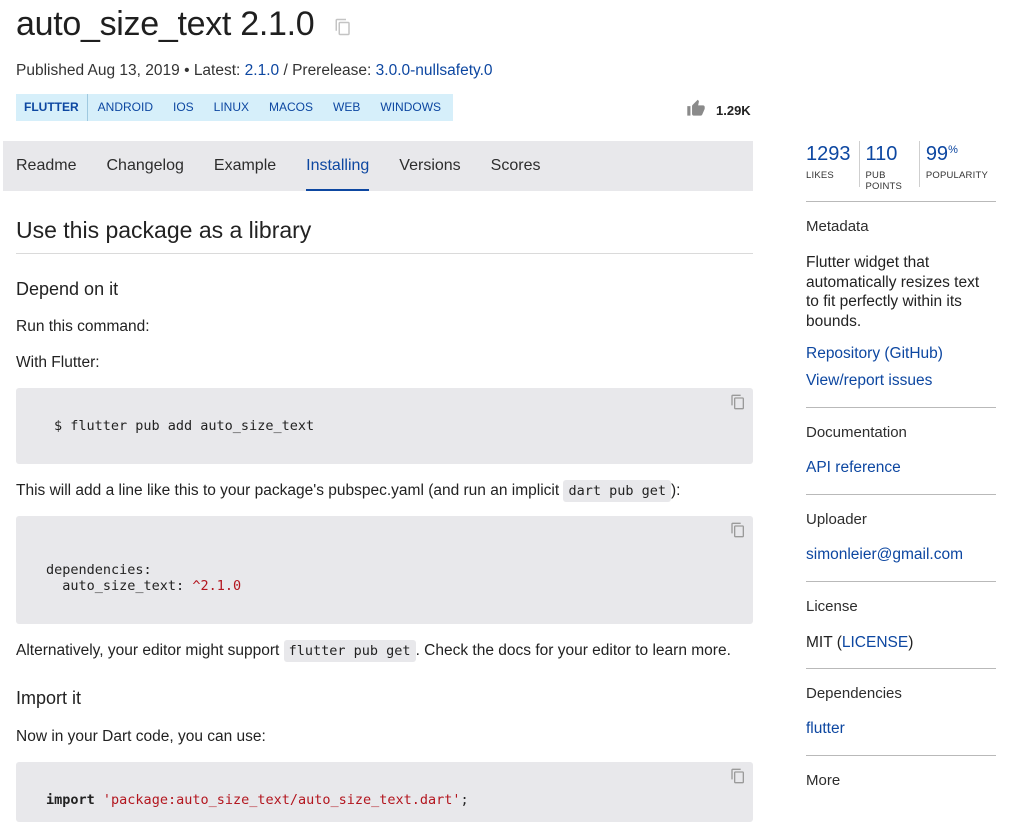  What do you see at coordinates (337, 166) in the screenshot?
I see `tab-installing: Installing` at bounding box center [337, 166].